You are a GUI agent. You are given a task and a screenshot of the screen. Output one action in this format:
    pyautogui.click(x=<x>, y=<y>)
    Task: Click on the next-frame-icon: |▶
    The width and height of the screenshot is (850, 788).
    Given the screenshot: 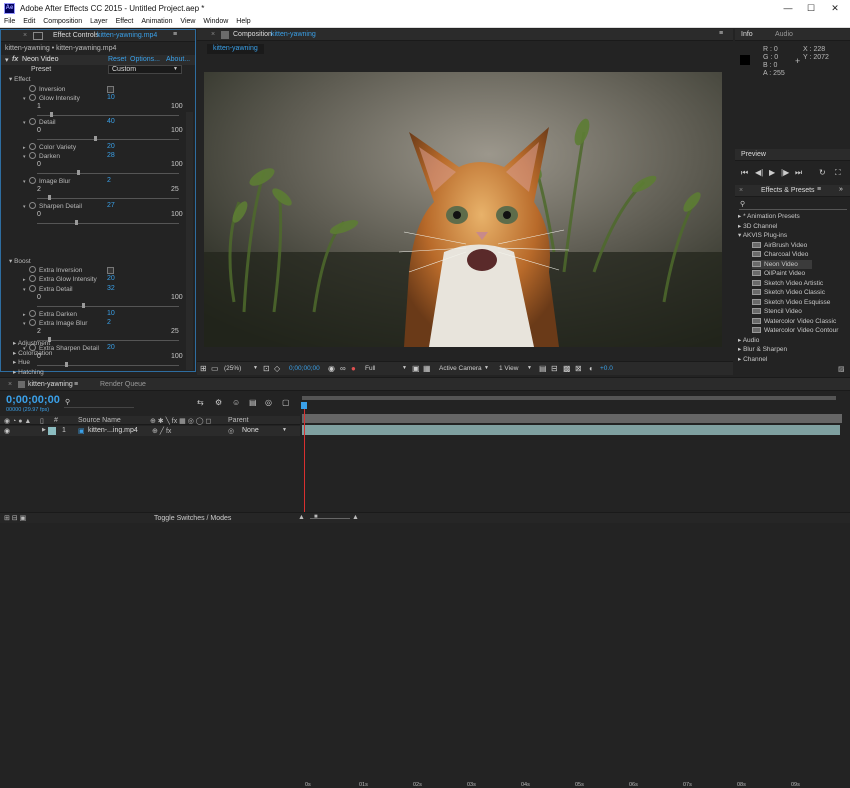 What is the action you would take?
    pyautogui.click(x=785, y=173)
    